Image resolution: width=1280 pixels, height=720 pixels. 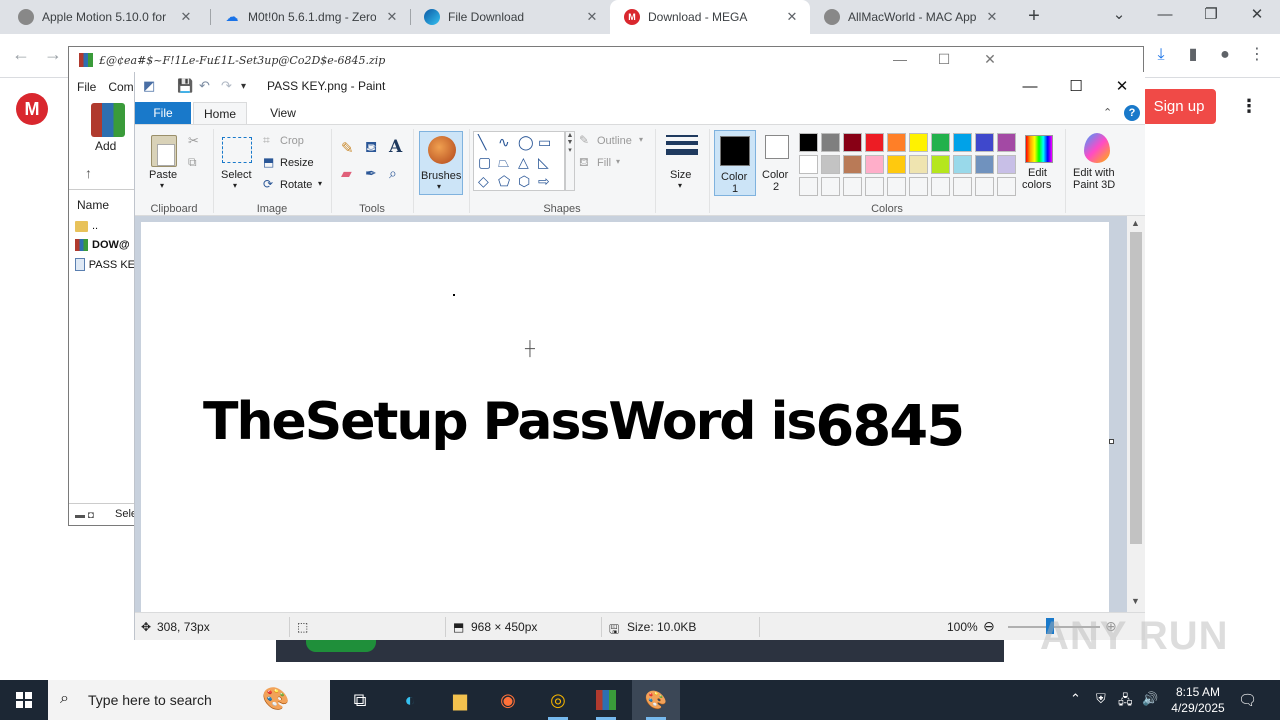 I want to click on select-button: Select, so click(x=236, y=175).